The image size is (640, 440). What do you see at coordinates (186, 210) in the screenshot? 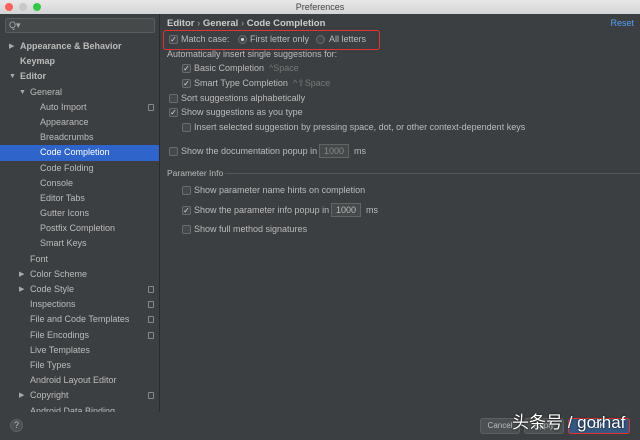
I see `param-popup-checkbox: ✓` at bounding box center [186, 210].